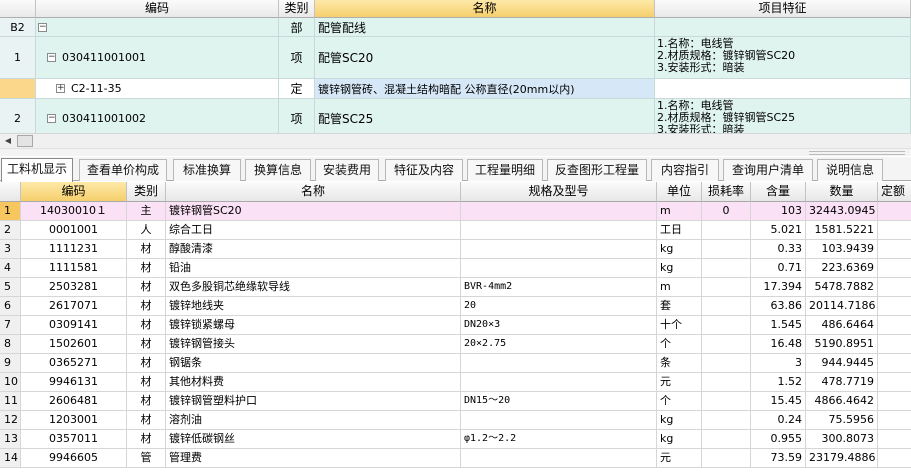 This screenshot has height=474, width=911. Describe the element at coordinates (679, 363) in the screenshot. I see `material-unit: 条` at that location.